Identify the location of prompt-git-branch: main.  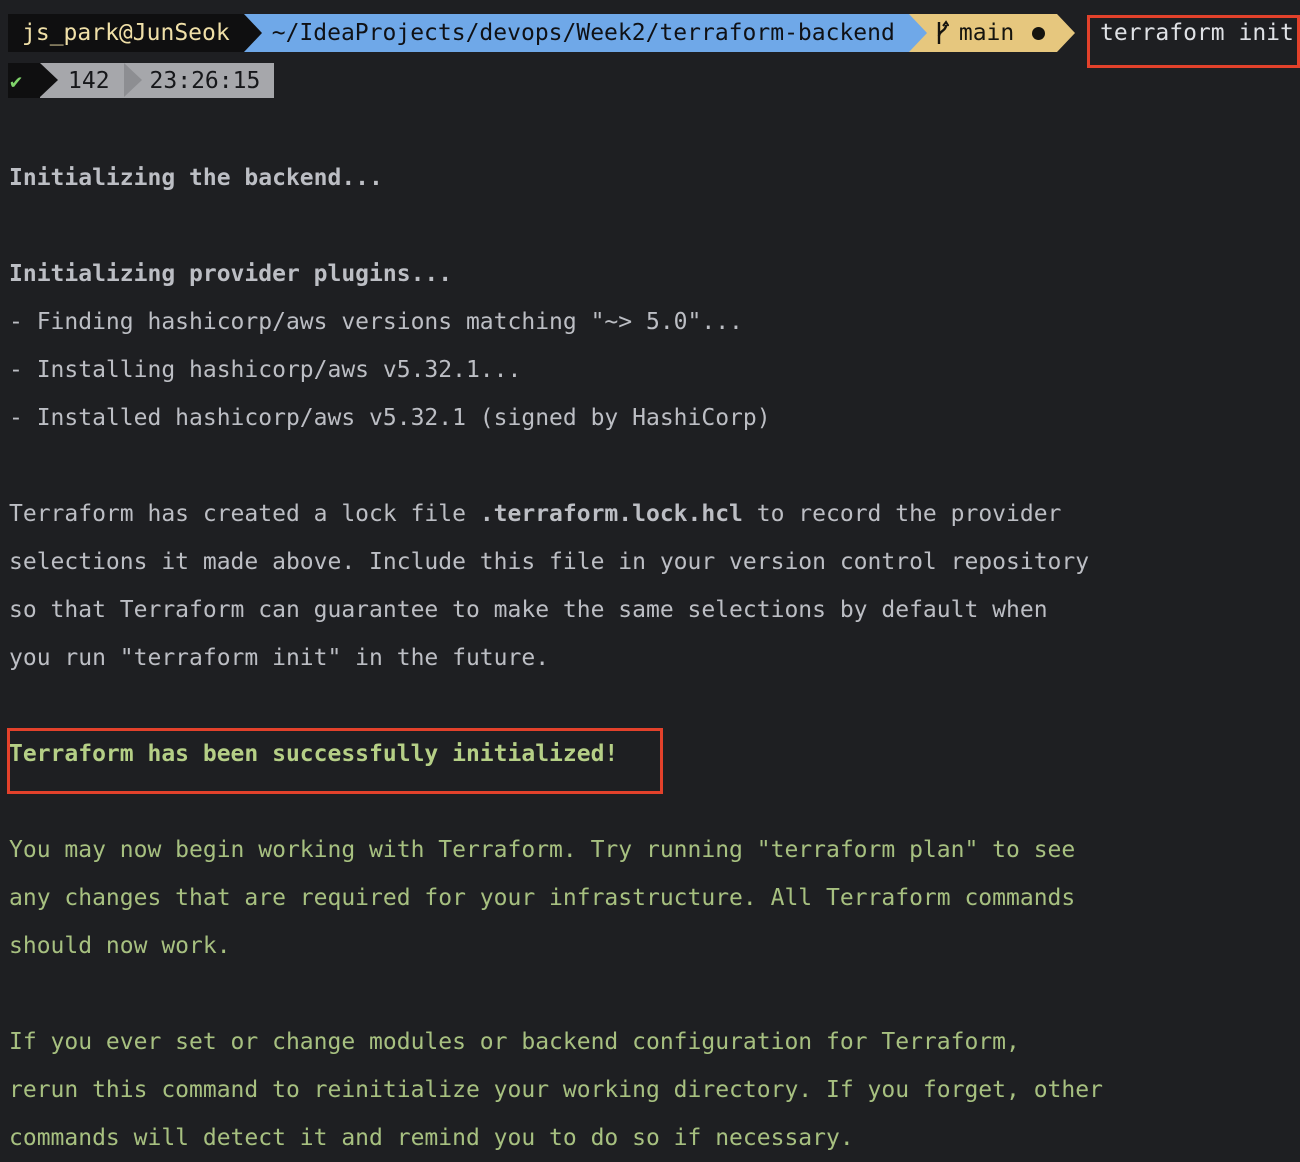
(992, 33).